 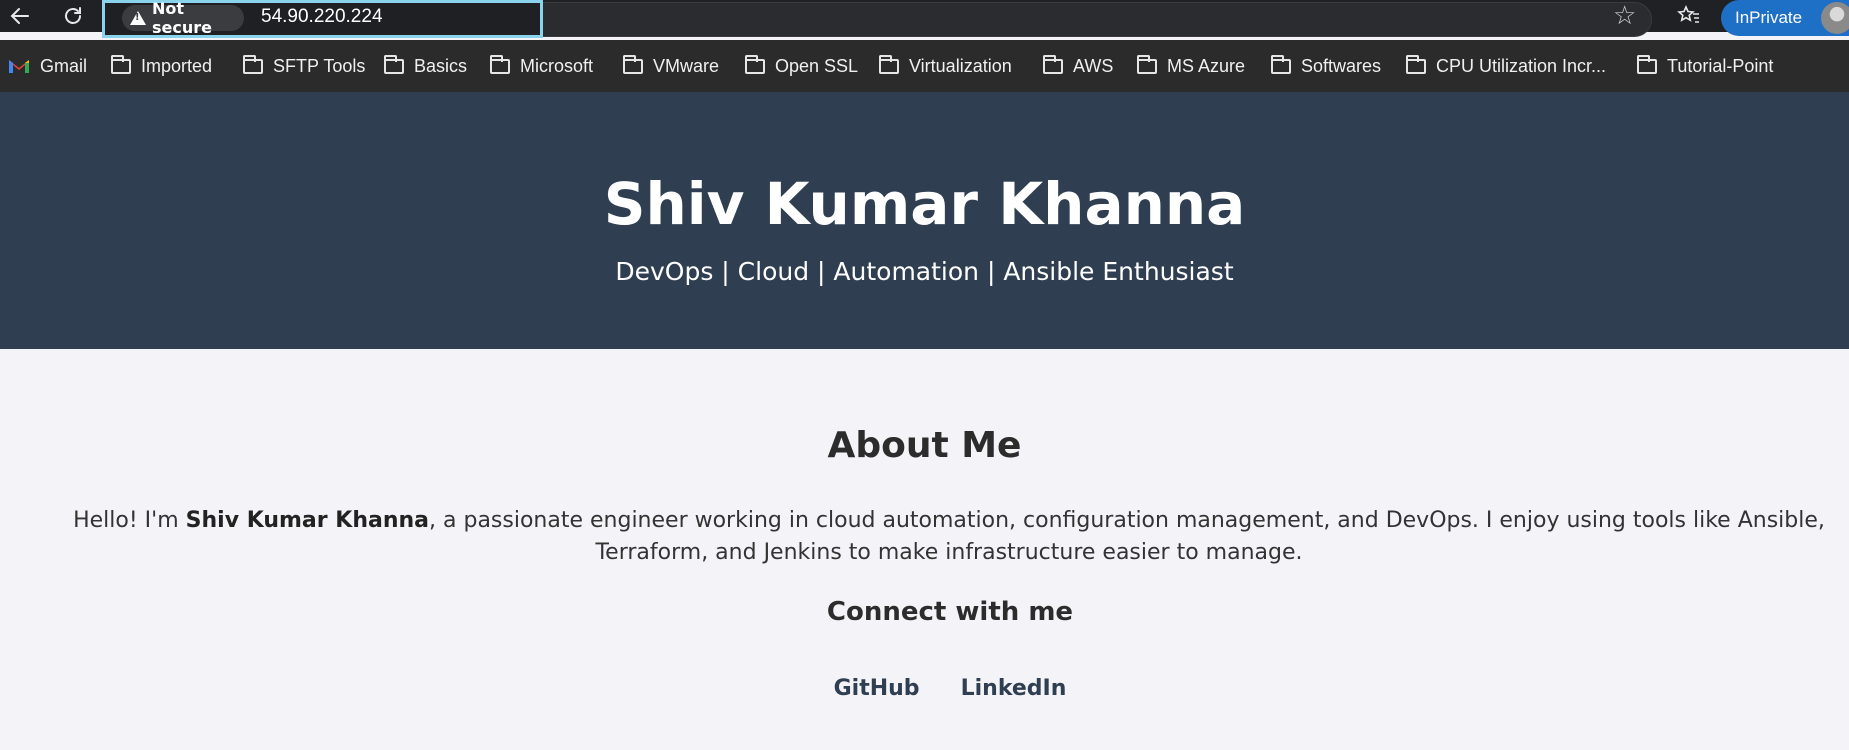 I want to click on gmail-icon, so click(x=19, y=66).